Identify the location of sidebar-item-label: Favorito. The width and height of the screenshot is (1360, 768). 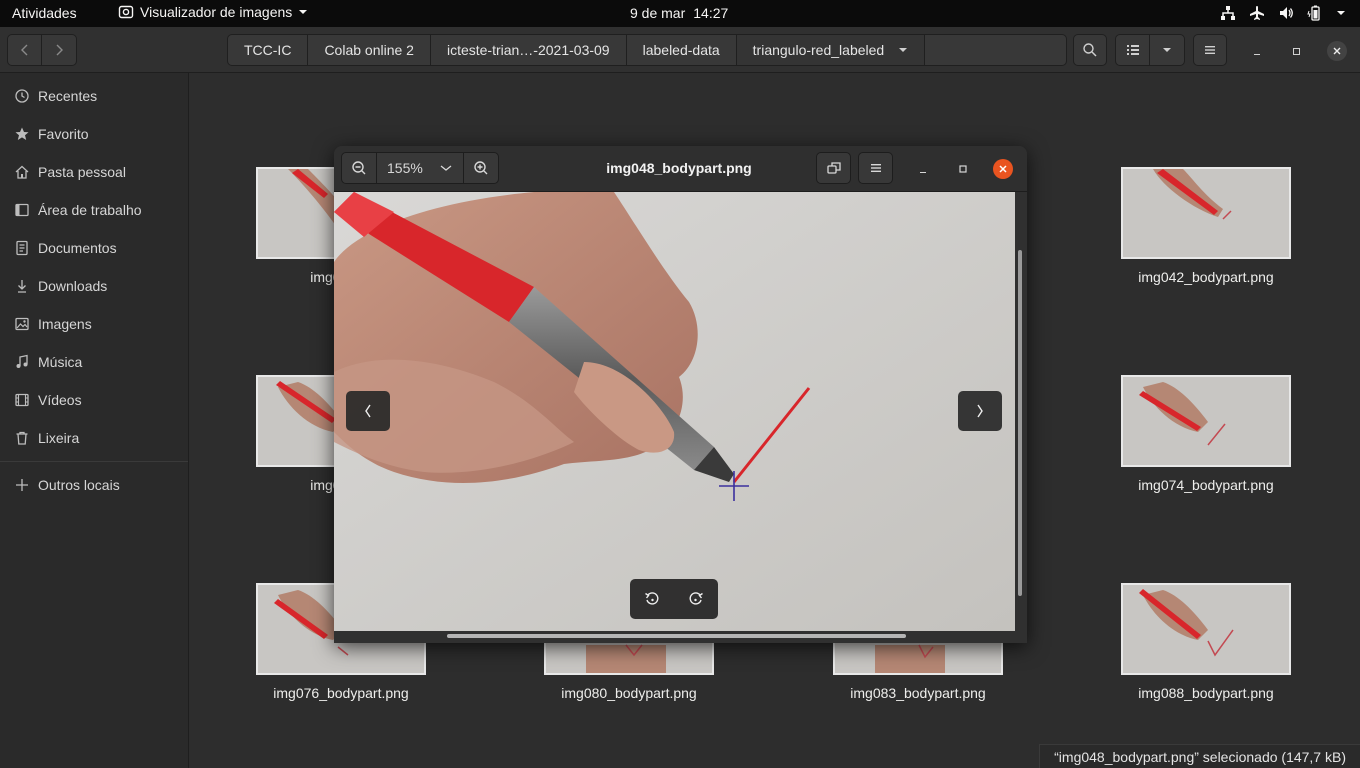
(63, 134).